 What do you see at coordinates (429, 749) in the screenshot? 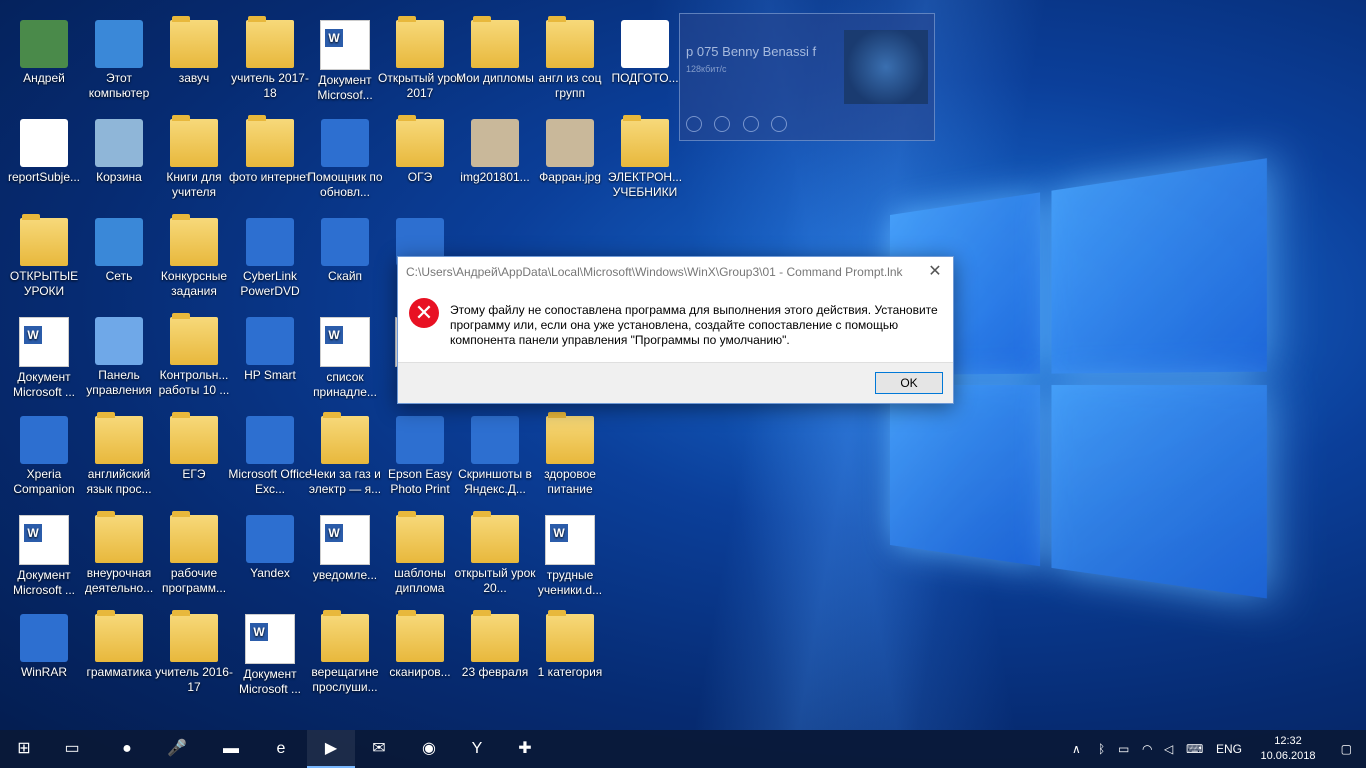
I see `app-taskbar-icon: ◉` at bounding box center [429, 749].